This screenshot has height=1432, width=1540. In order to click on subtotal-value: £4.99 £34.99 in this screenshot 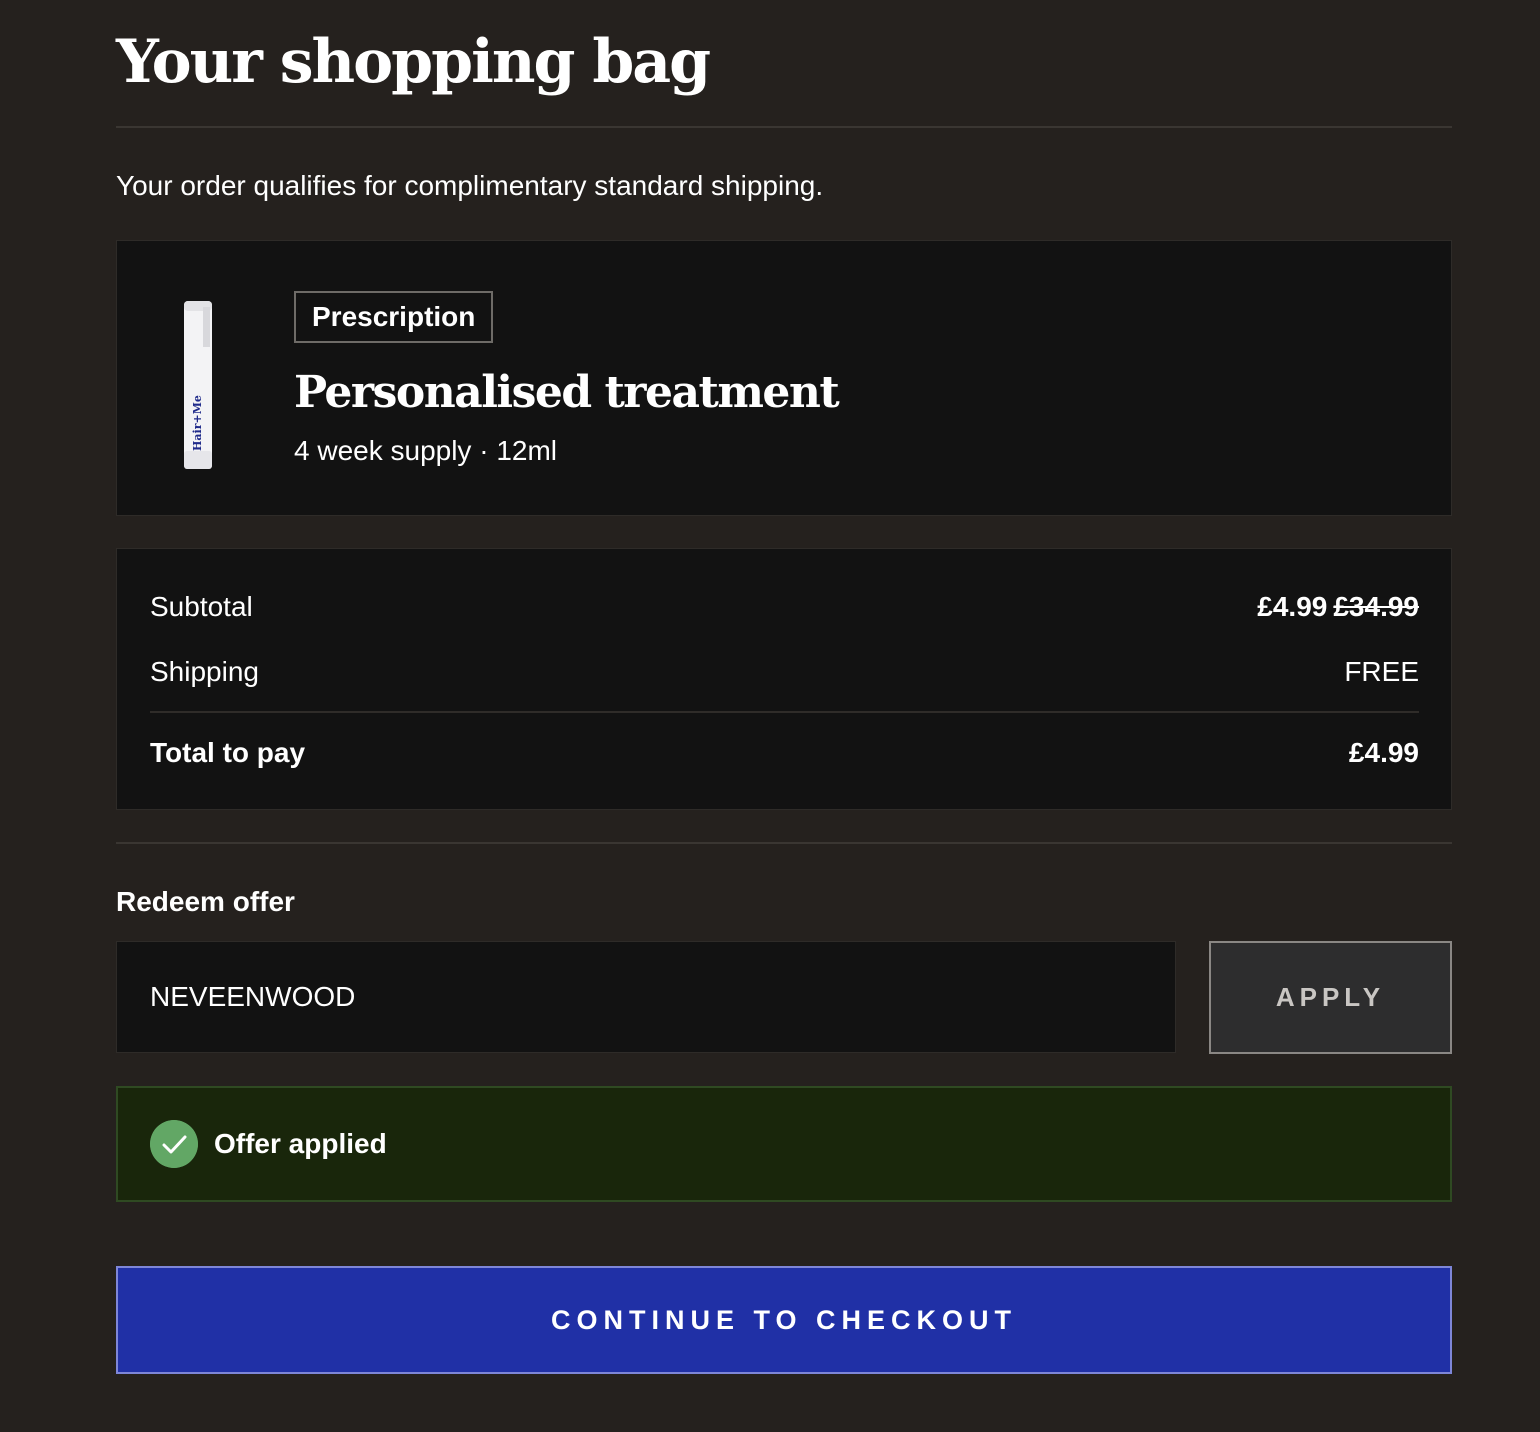, I will do `click(1338, 607)`.